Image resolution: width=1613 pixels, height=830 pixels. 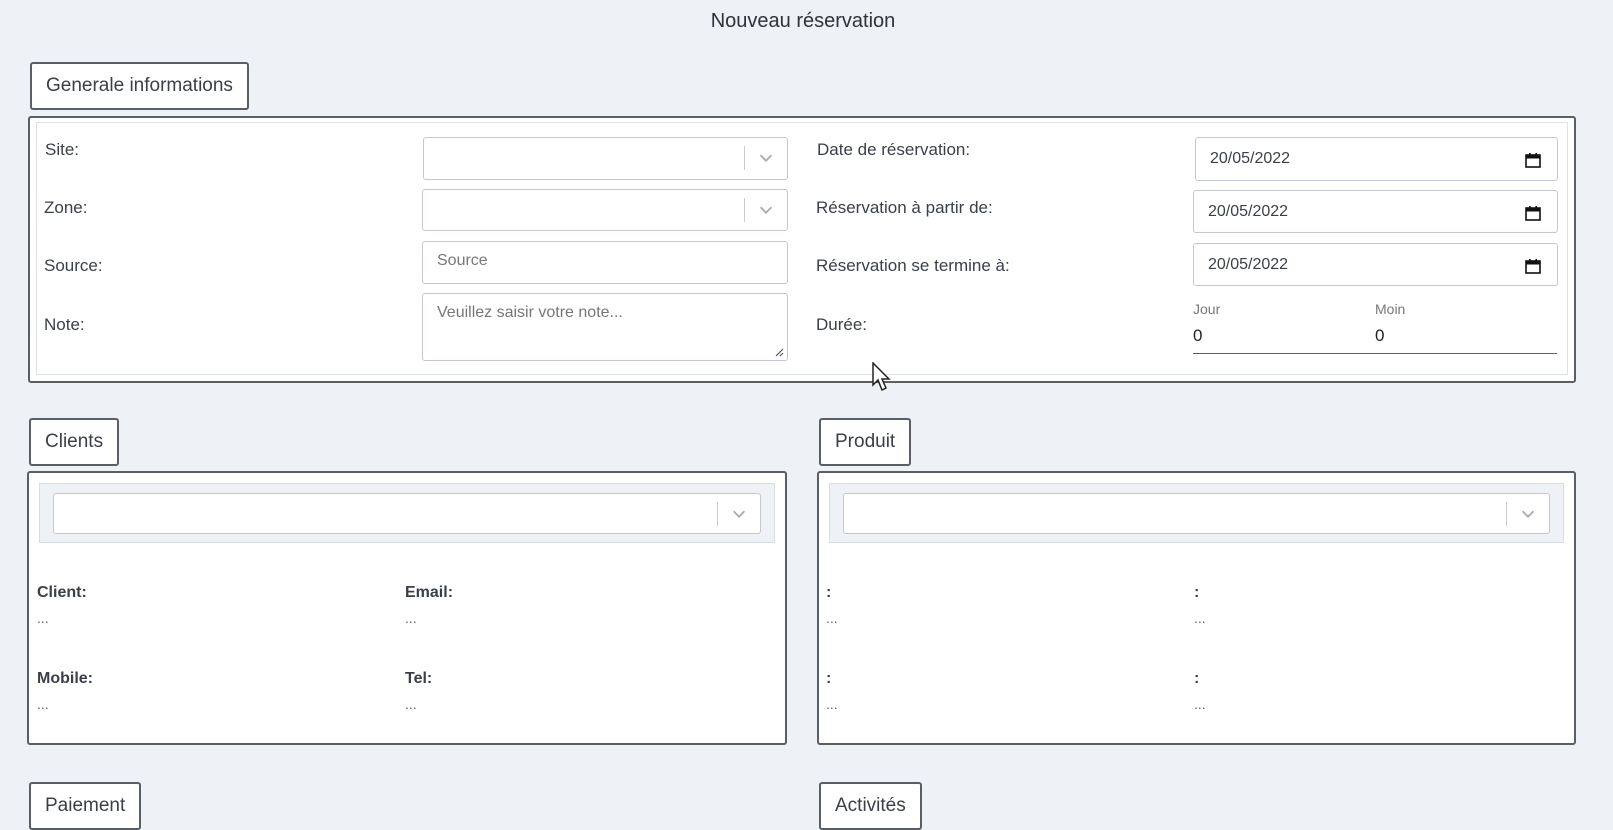 I want to click on from-label: Réservation à partir de:, so click(x=904, y=207).